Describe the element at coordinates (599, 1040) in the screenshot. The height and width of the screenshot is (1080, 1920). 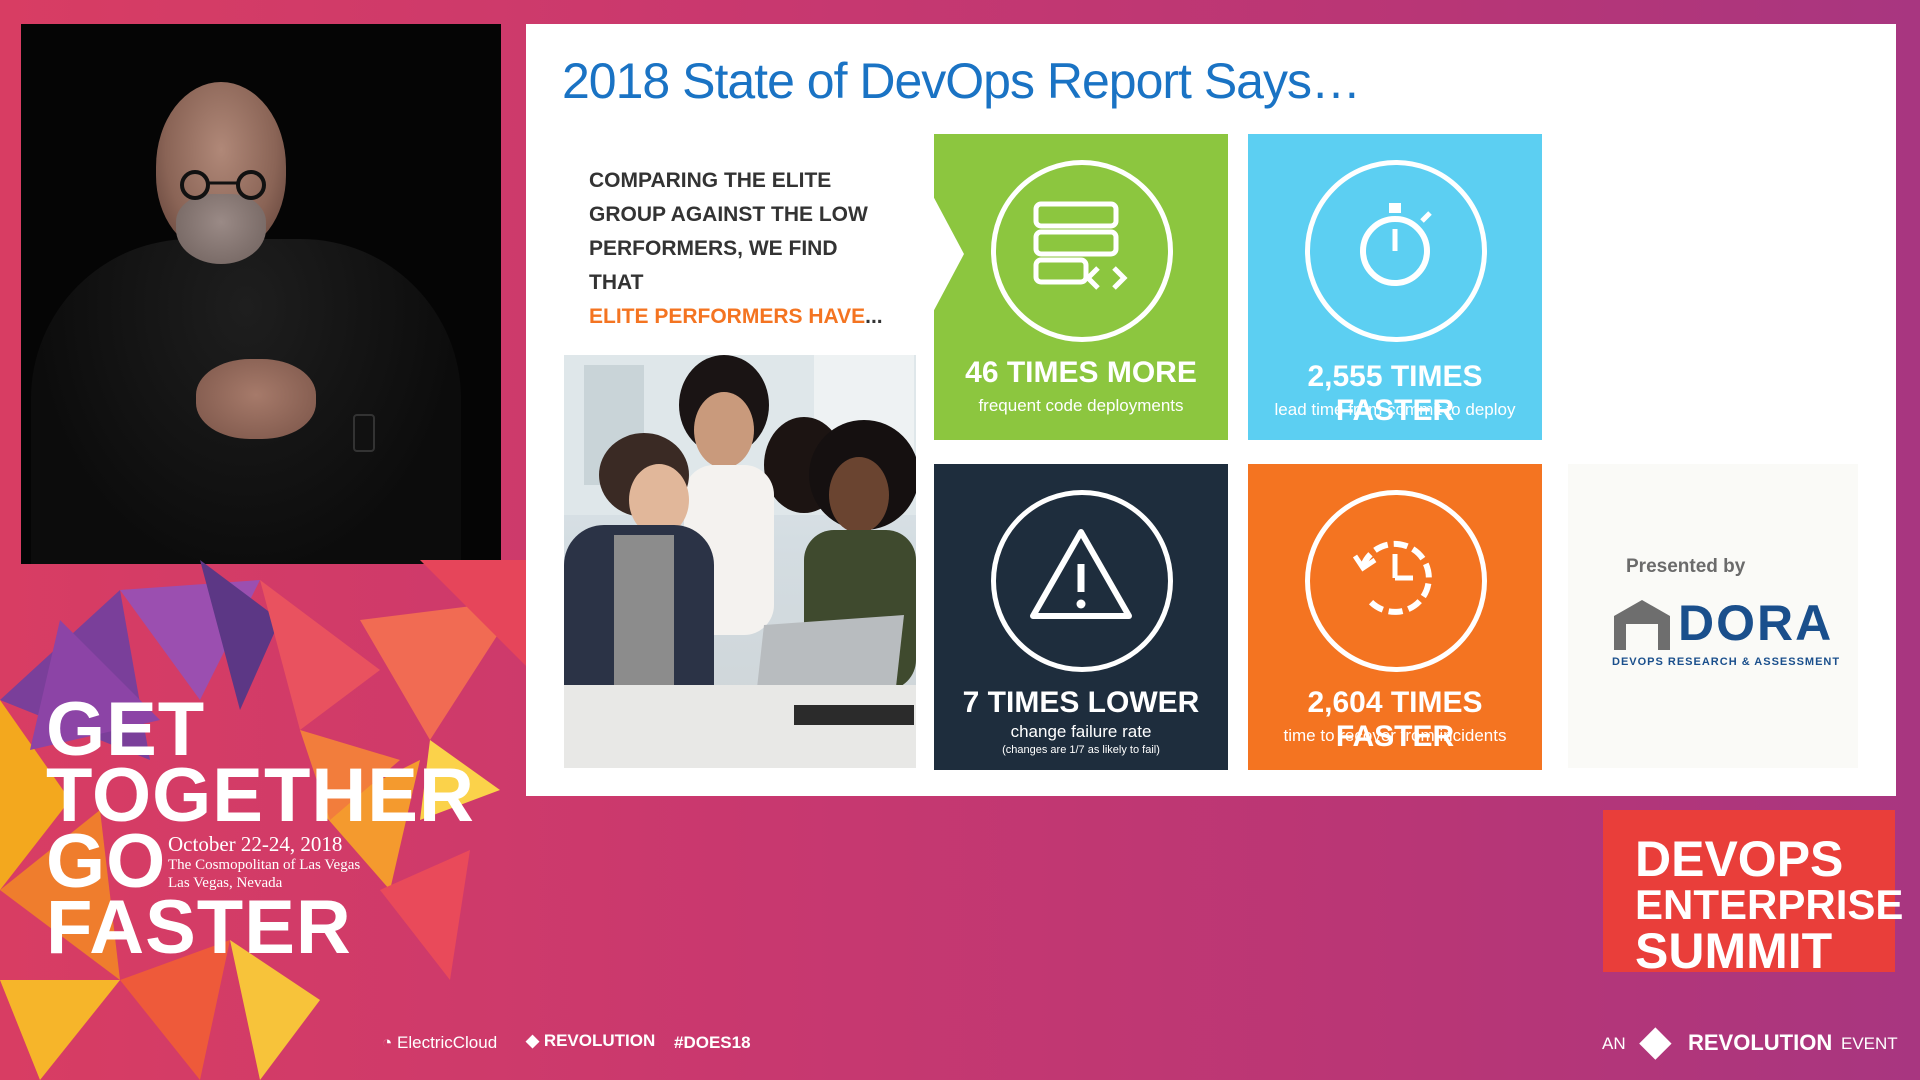
I see `sponsor-label: REVOLUTION` at that location.